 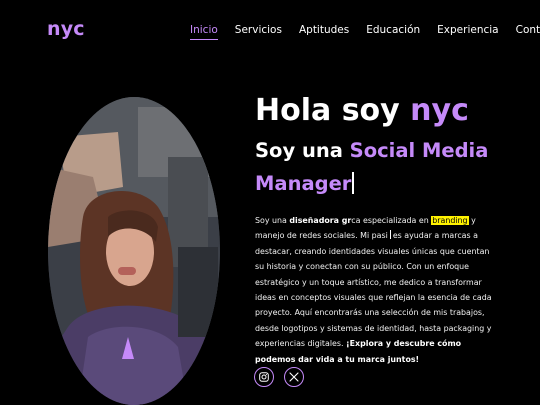 What do you see at coordinates (302, 150) in the screenshot?
I see `role-prefix: Soy una` at bounding box center [302, 150].